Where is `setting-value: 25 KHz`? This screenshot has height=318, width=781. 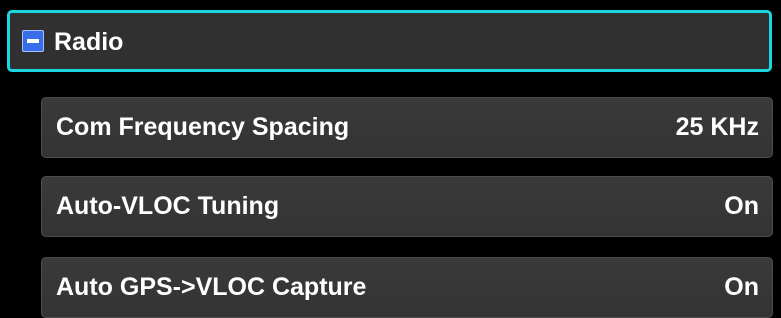
setting-value: 25 KHz is located at coordinates (717, 127).